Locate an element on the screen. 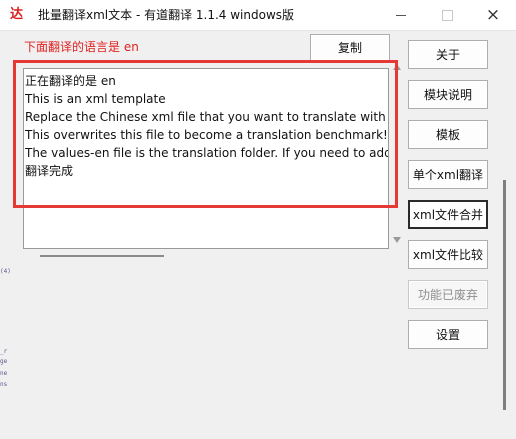  horizontal-scrollbar-thumb is located at coordinates (102, 256).